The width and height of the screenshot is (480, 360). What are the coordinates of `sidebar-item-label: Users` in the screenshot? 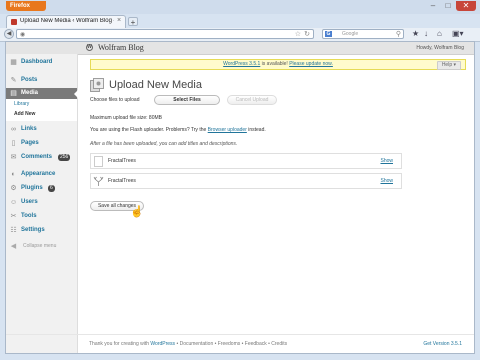 It's located at (29, 202).